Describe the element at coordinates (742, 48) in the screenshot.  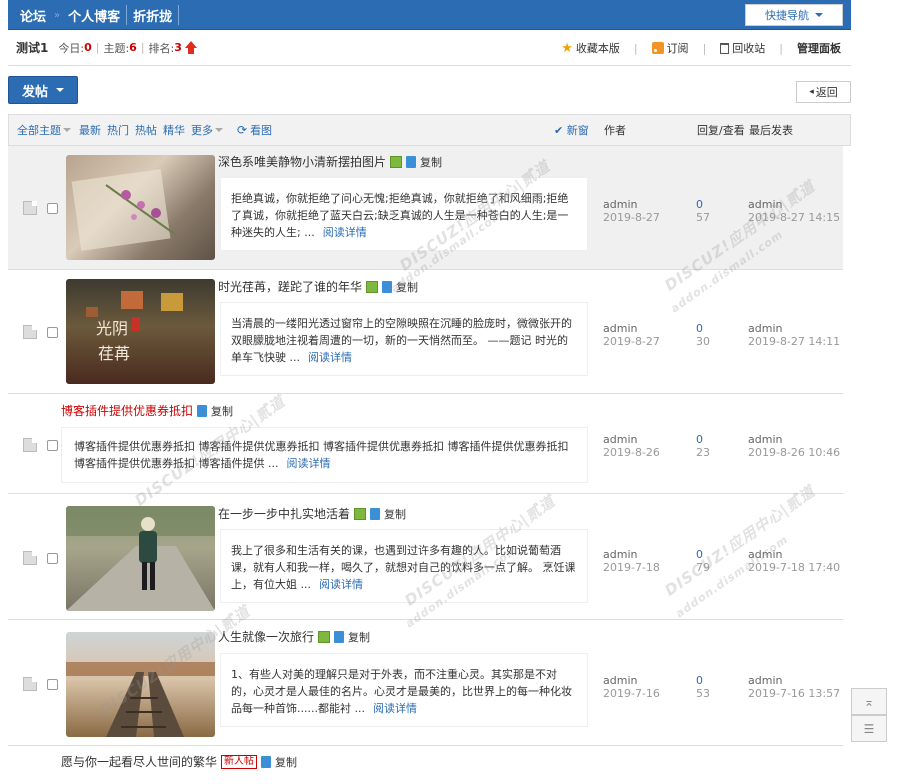
I see `recycle-bin-link: 回收站` at that location.